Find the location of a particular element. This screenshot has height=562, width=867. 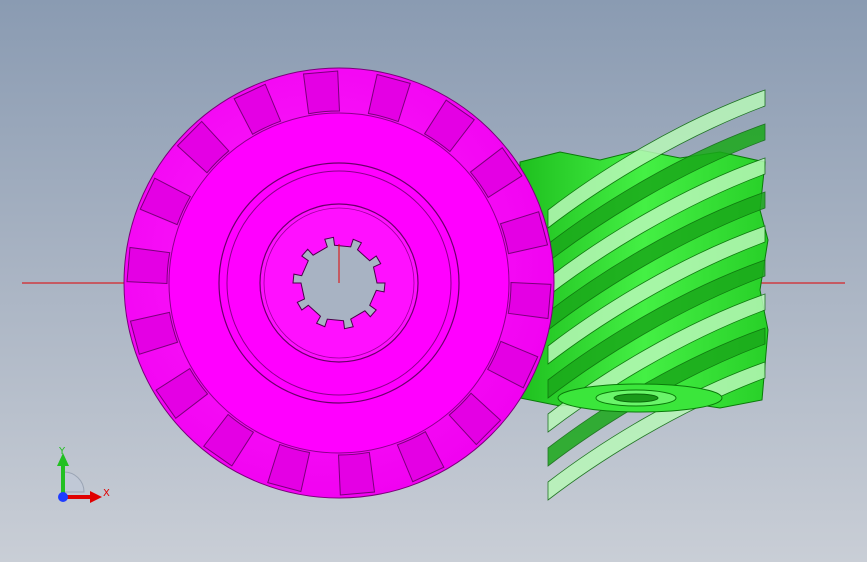

triad-z-axis is located at coordinates (63, 497).